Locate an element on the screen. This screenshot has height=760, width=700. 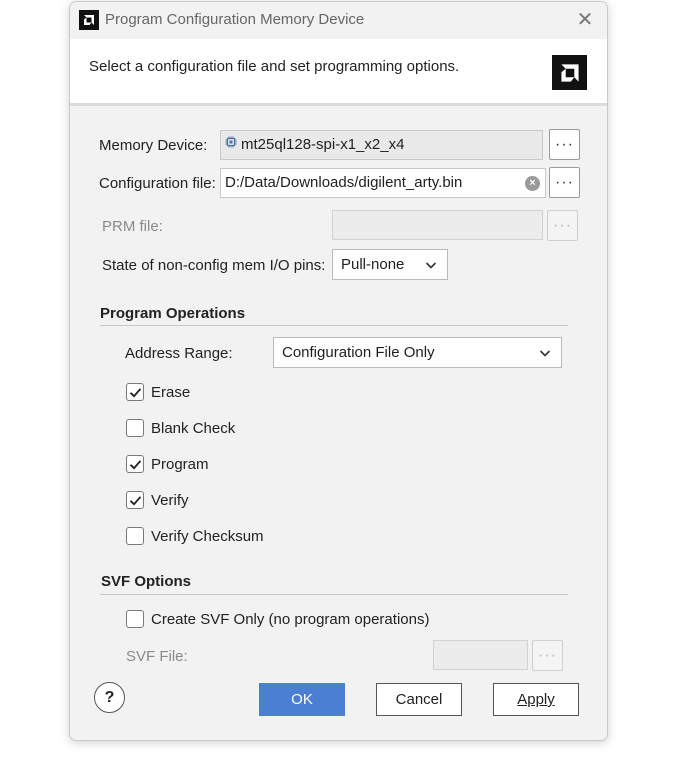
program-checkbox-row: Program is located at coordinates (167, 464).